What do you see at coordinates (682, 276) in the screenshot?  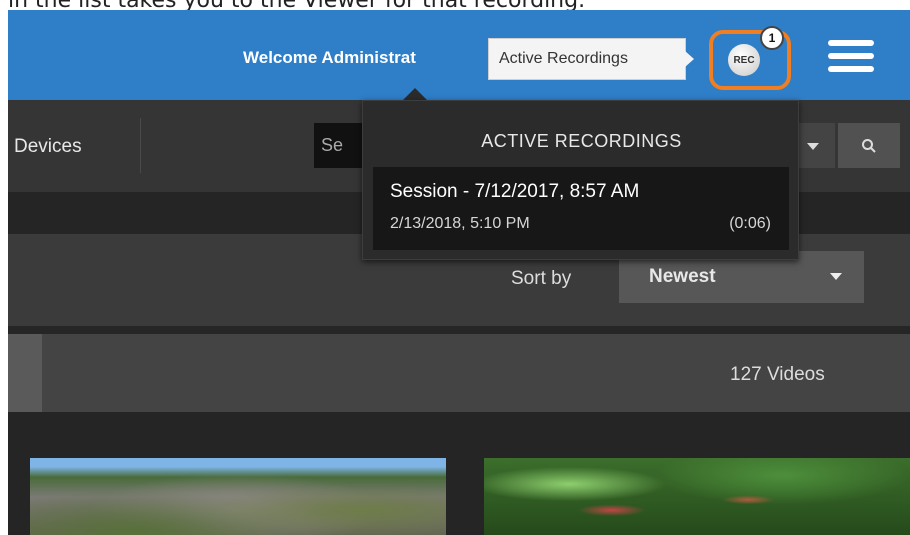 I see `sort-selected-value: Newest` at bounding box center [682, 276].